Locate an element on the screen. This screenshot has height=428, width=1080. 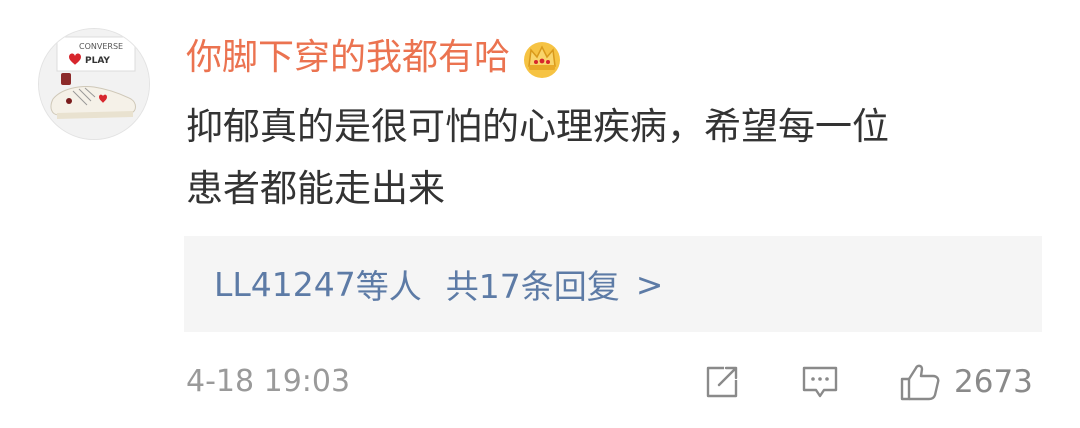
avatar-play-text: PLAY is located at coordinates (97, 61).